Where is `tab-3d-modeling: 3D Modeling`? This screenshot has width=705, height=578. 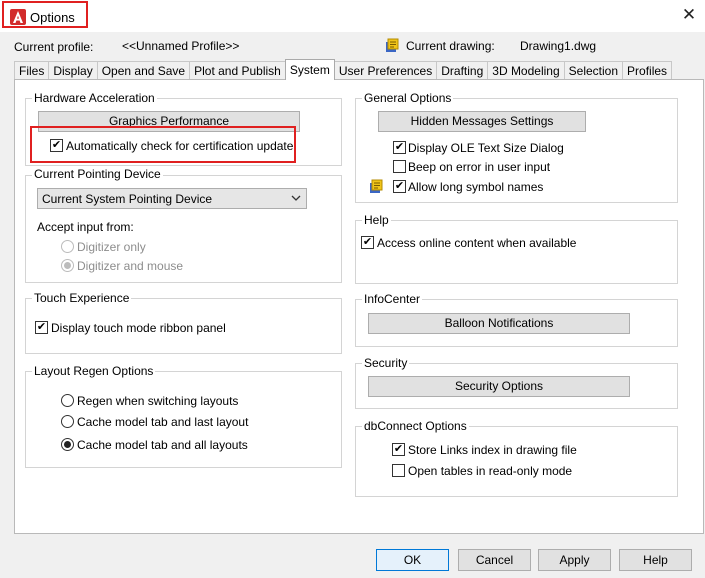 tab-3d-modeling: 3D Modeling is located at coordinates (526, 70).